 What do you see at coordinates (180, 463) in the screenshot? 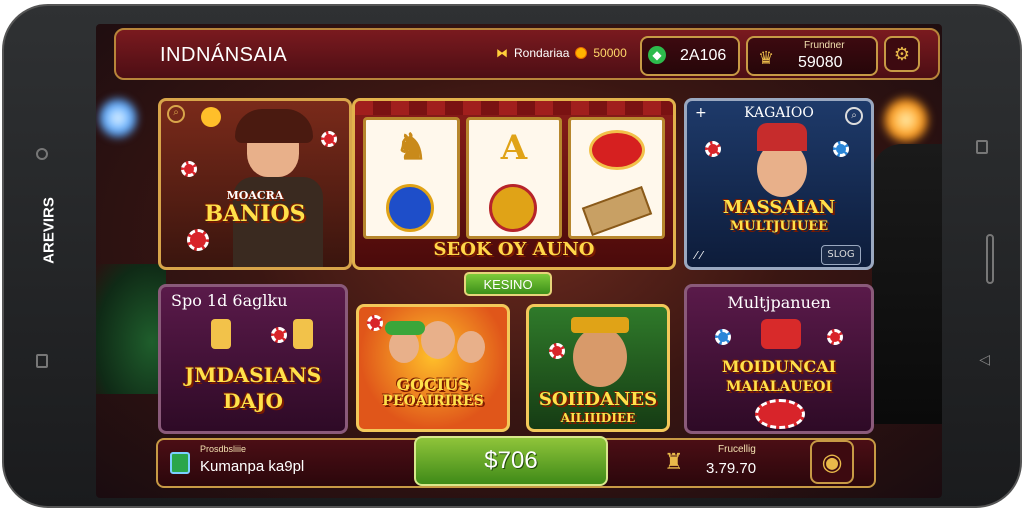
I see `check-icon` at bounding box center [180, 463].